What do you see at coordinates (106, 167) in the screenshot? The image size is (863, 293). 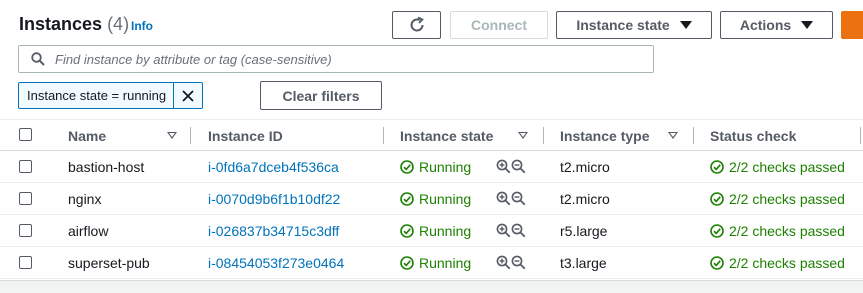 I see `instance-name: bastion-host` at bounding box center [106, 167].